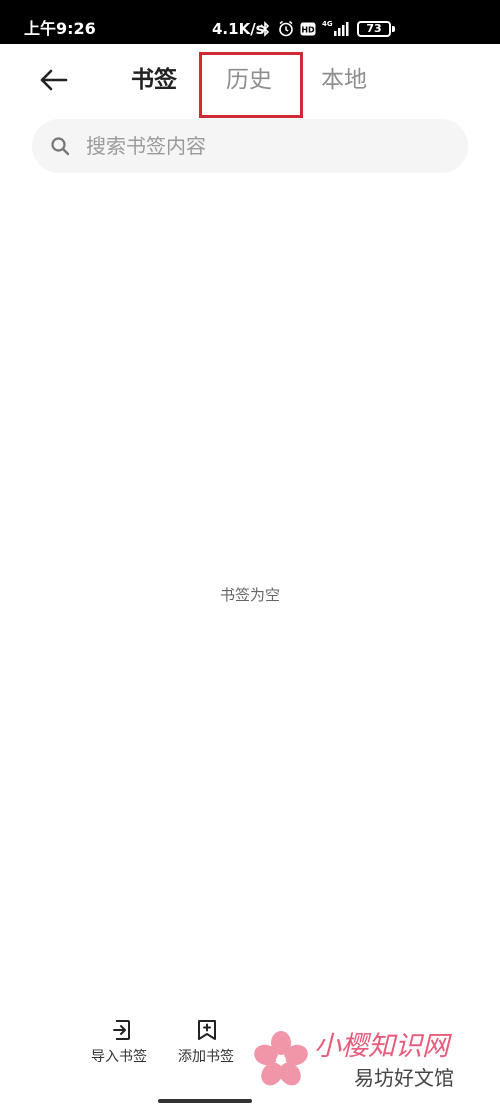 The height and width of the screenshot is (1111, 500). I want to click on status-bar: 上午9:26 4.1K/s HD 4G 73, so click(250, 22).